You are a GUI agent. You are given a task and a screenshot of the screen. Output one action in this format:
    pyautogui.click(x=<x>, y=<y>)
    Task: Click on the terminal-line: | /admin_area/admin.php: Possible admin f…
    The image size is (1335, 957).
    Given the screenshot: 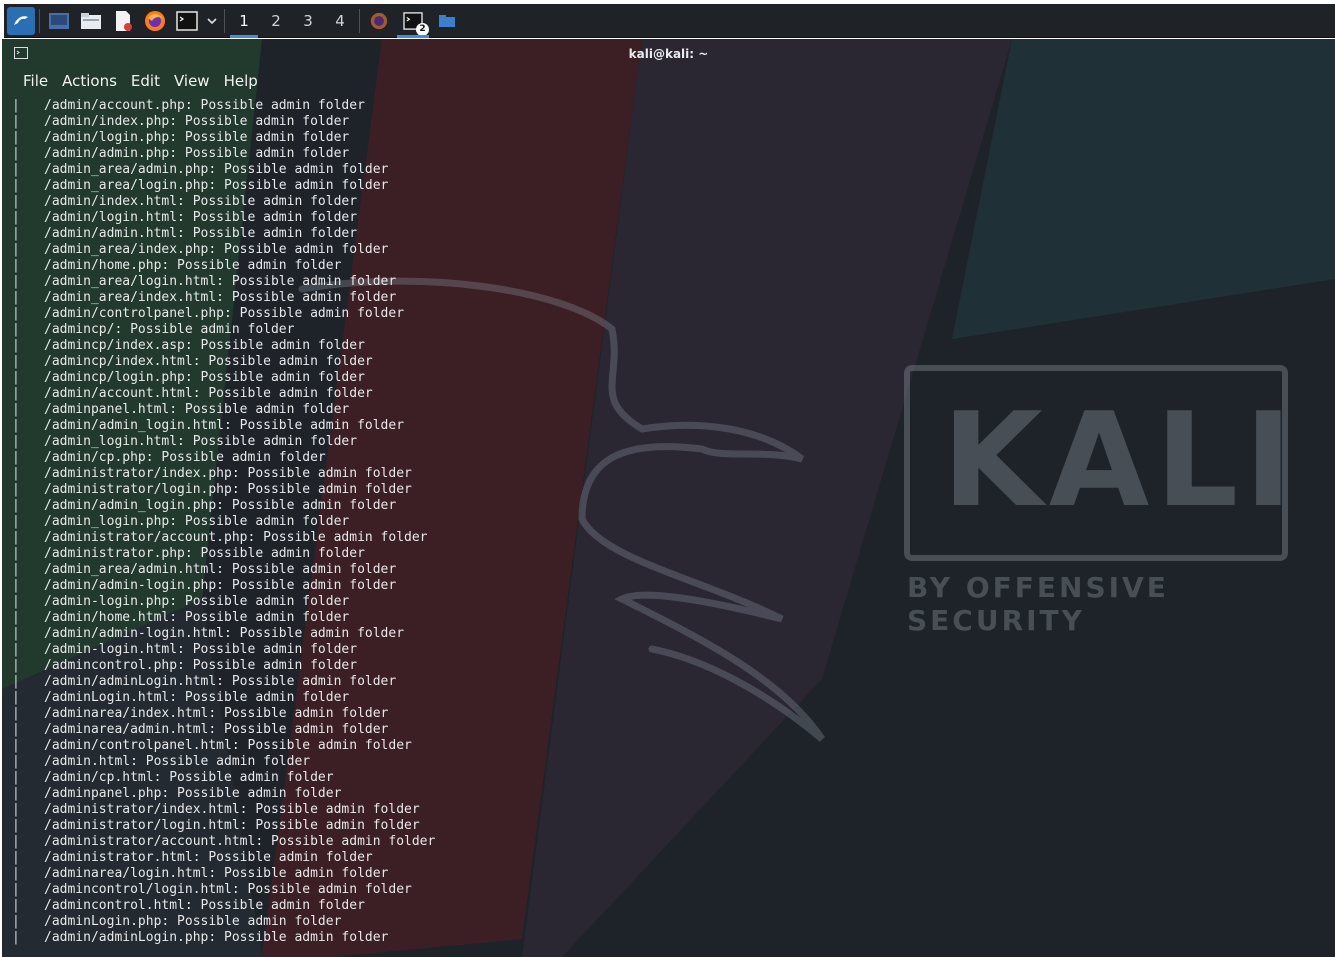 What is the action you would take?
    pyautogui.click(x=662, y=170)
    